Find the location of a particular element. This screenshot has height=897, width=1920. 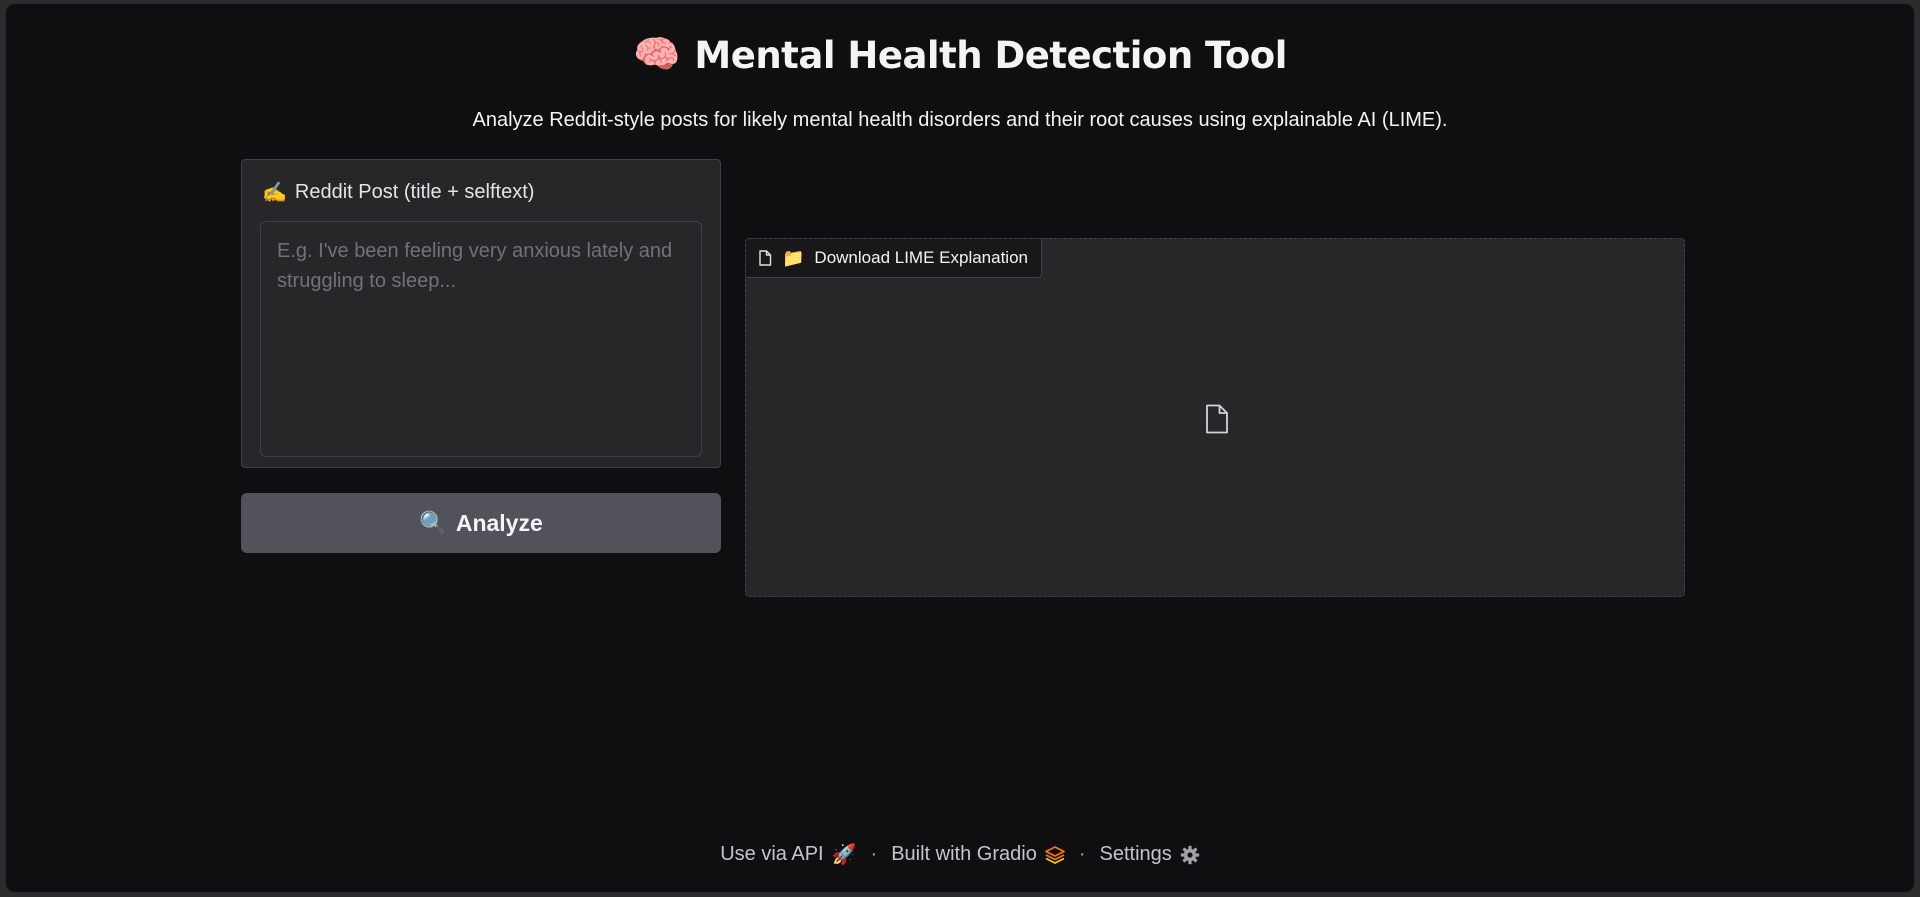

analyze-button: 🔍 Analyze is located at coordinates (481, 523).